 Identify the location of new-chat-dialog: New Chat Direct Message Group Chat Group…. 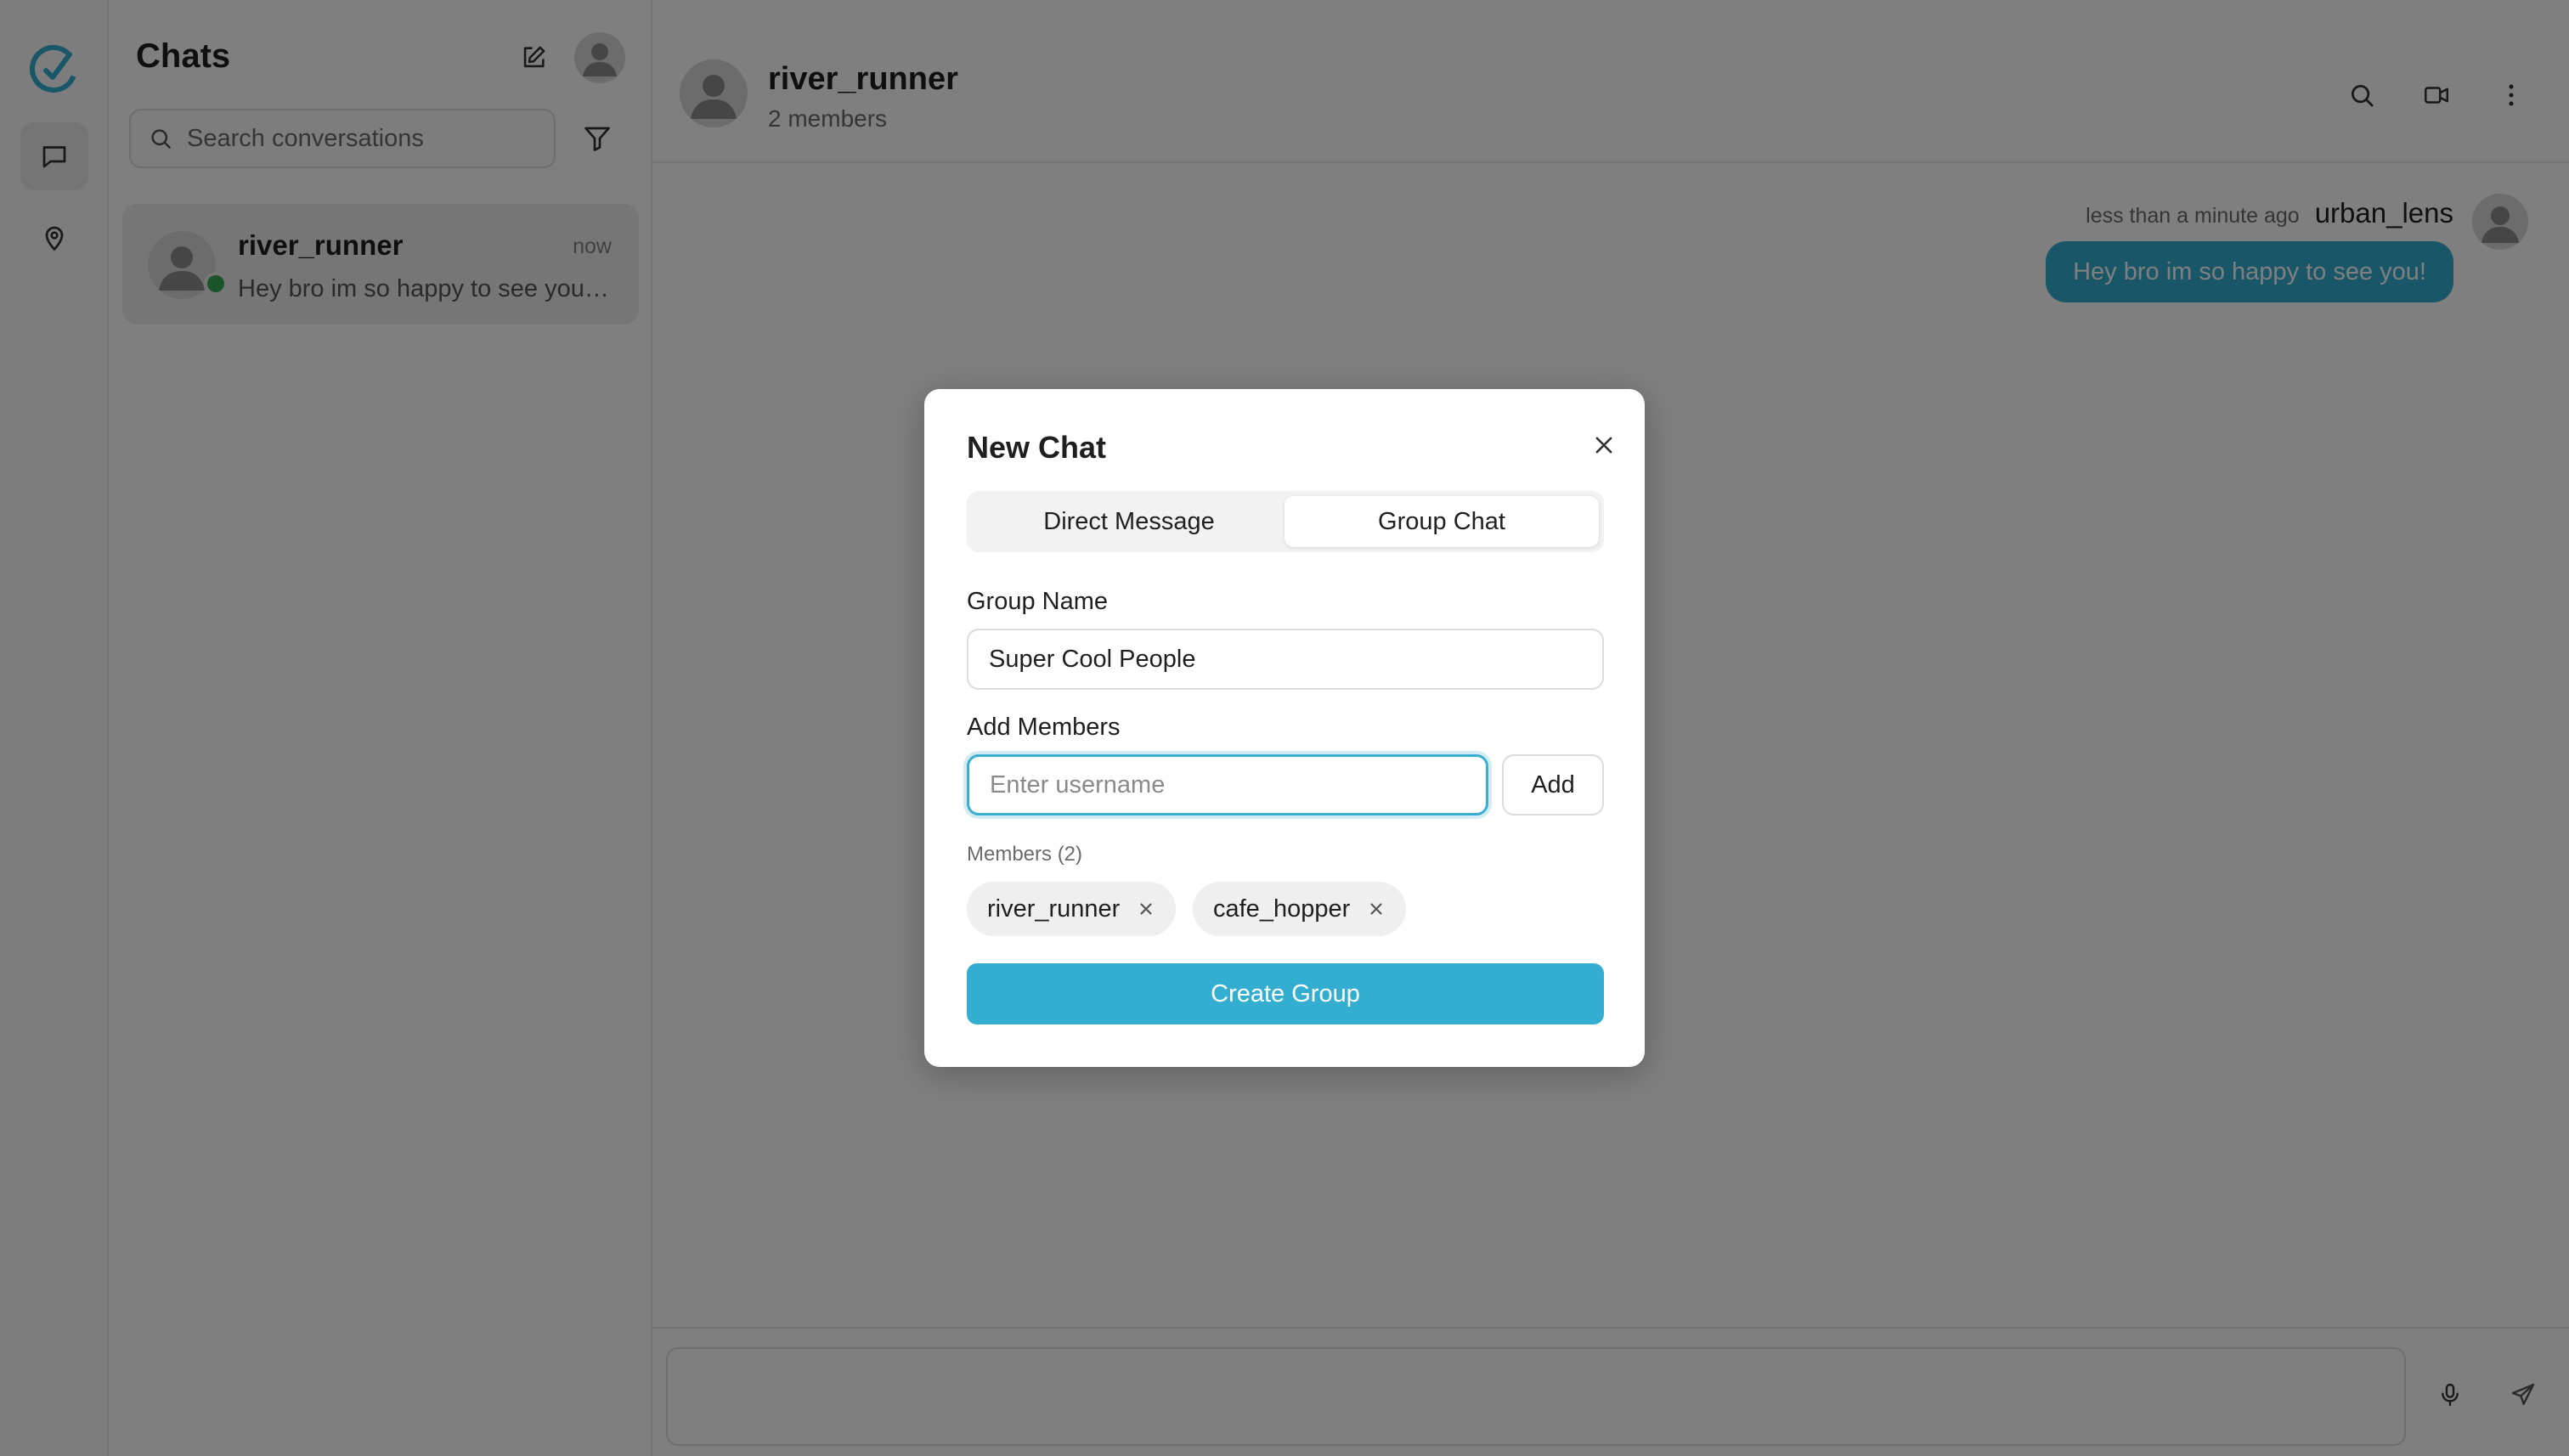
(1284, 728).